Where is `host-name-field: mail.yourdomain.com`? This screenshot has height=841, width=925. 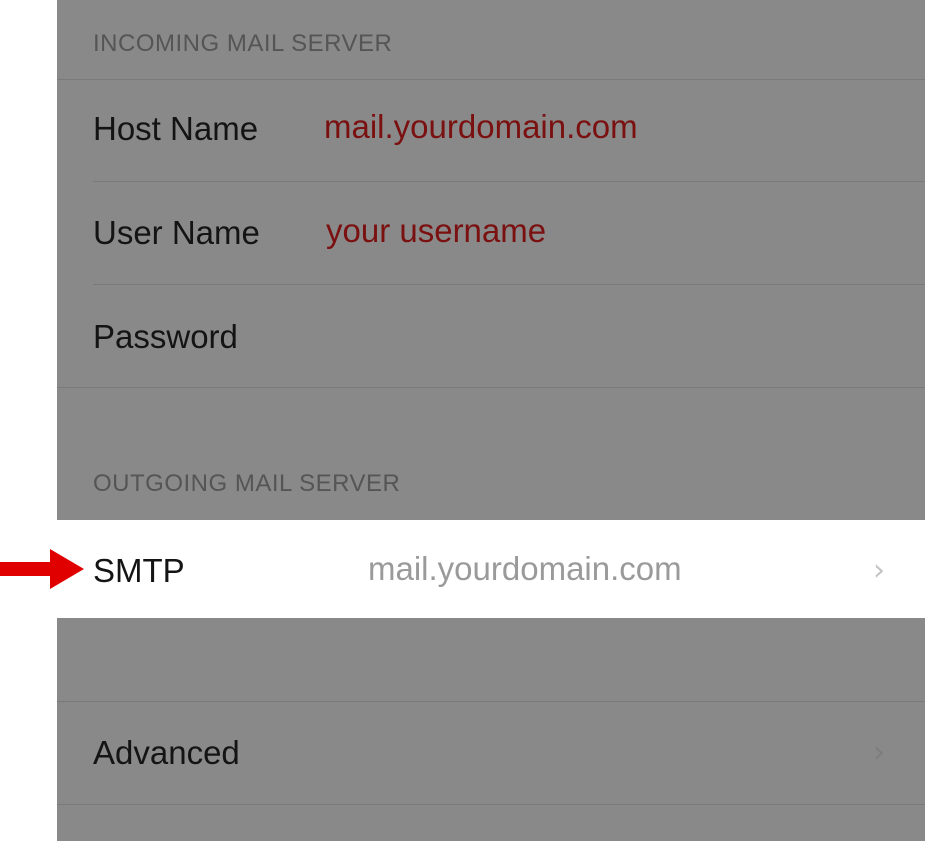
host-name-field: mail.yourdomain.com is located at coordinates (481, 127).